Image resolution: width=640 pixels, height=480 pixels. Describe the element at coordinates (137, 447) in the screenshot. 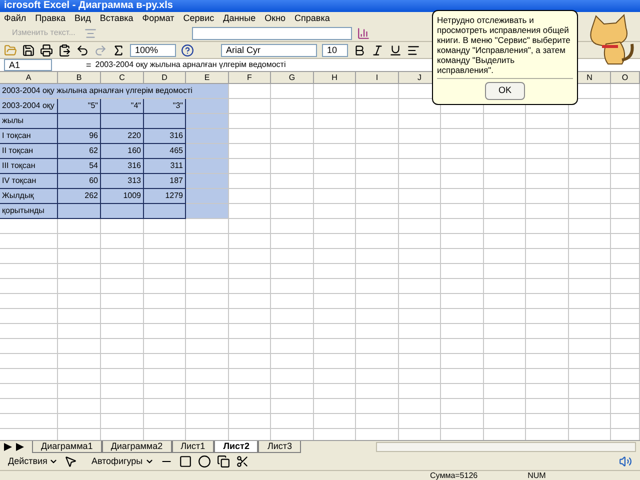

I see `sheet-tab: Диаграмма2` at that location.